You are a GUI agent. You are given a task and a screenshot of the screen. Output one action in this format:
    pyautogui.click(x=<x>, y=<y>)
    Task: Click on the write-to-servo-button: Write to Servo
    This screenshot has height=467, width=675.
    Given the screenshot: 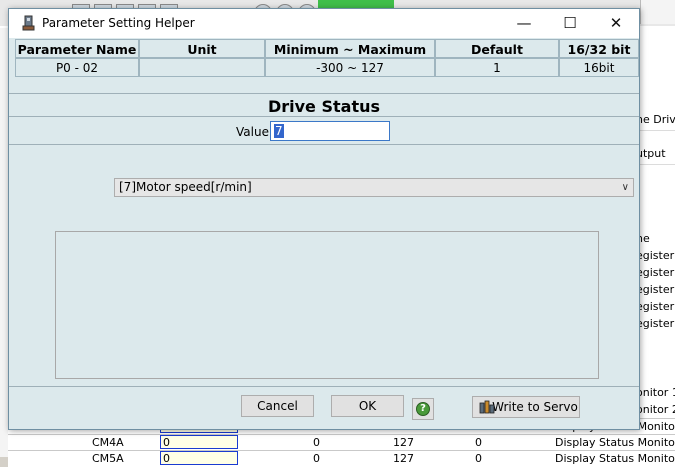 What is the action you would take?
    pyautogui.click(x=526, y=407)
    